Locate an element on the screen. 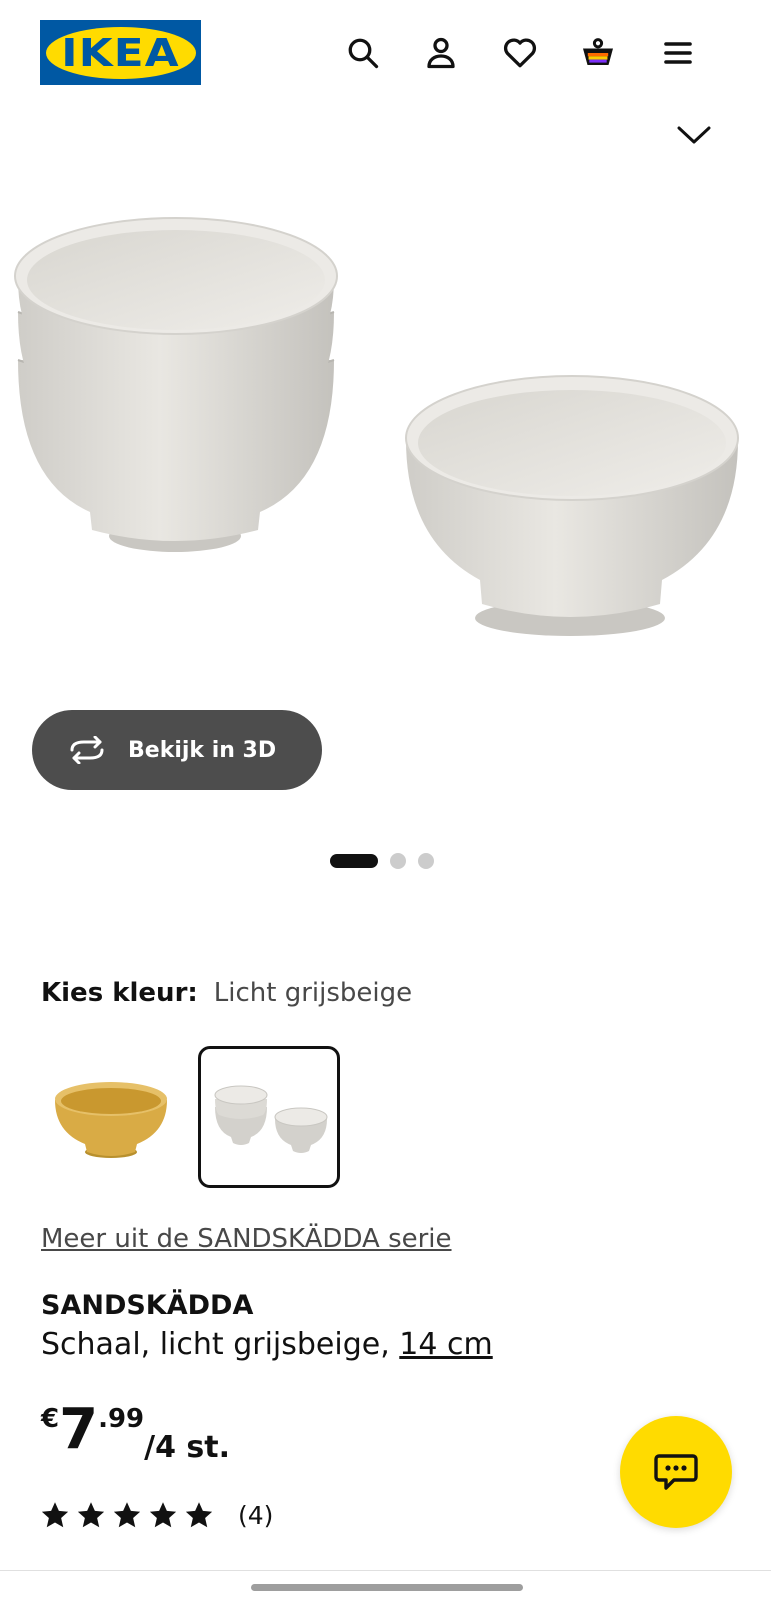  chat-icon is located at coordinates (676, 1472).